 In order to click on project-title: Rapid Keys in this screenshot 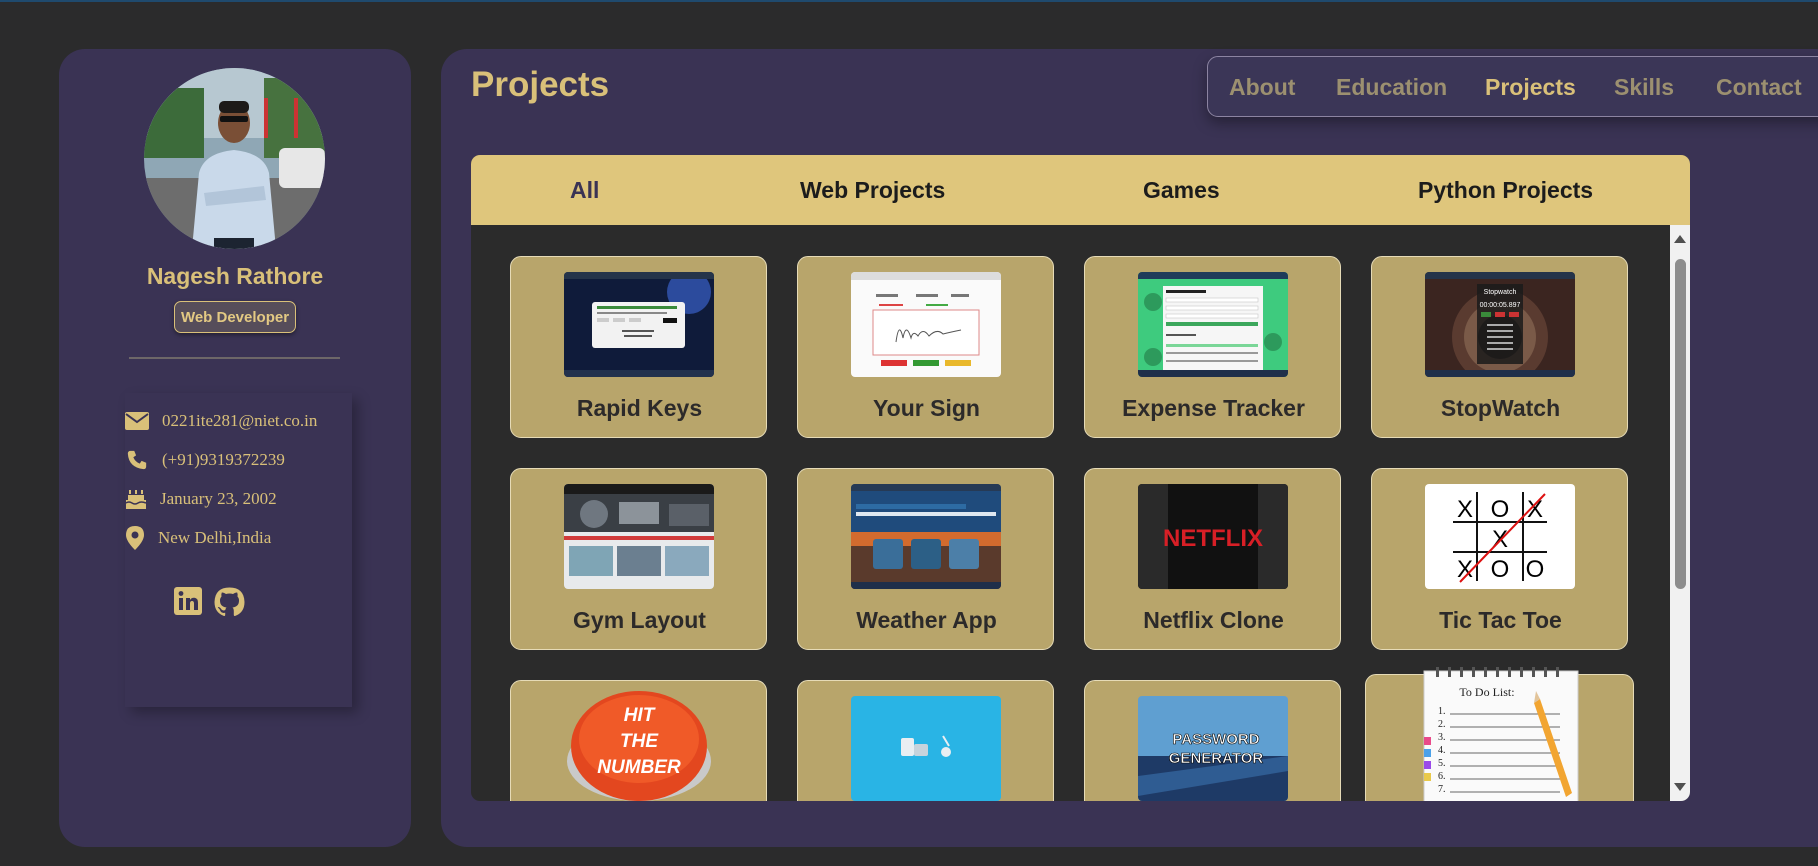, I will do `click(639, 408)`.